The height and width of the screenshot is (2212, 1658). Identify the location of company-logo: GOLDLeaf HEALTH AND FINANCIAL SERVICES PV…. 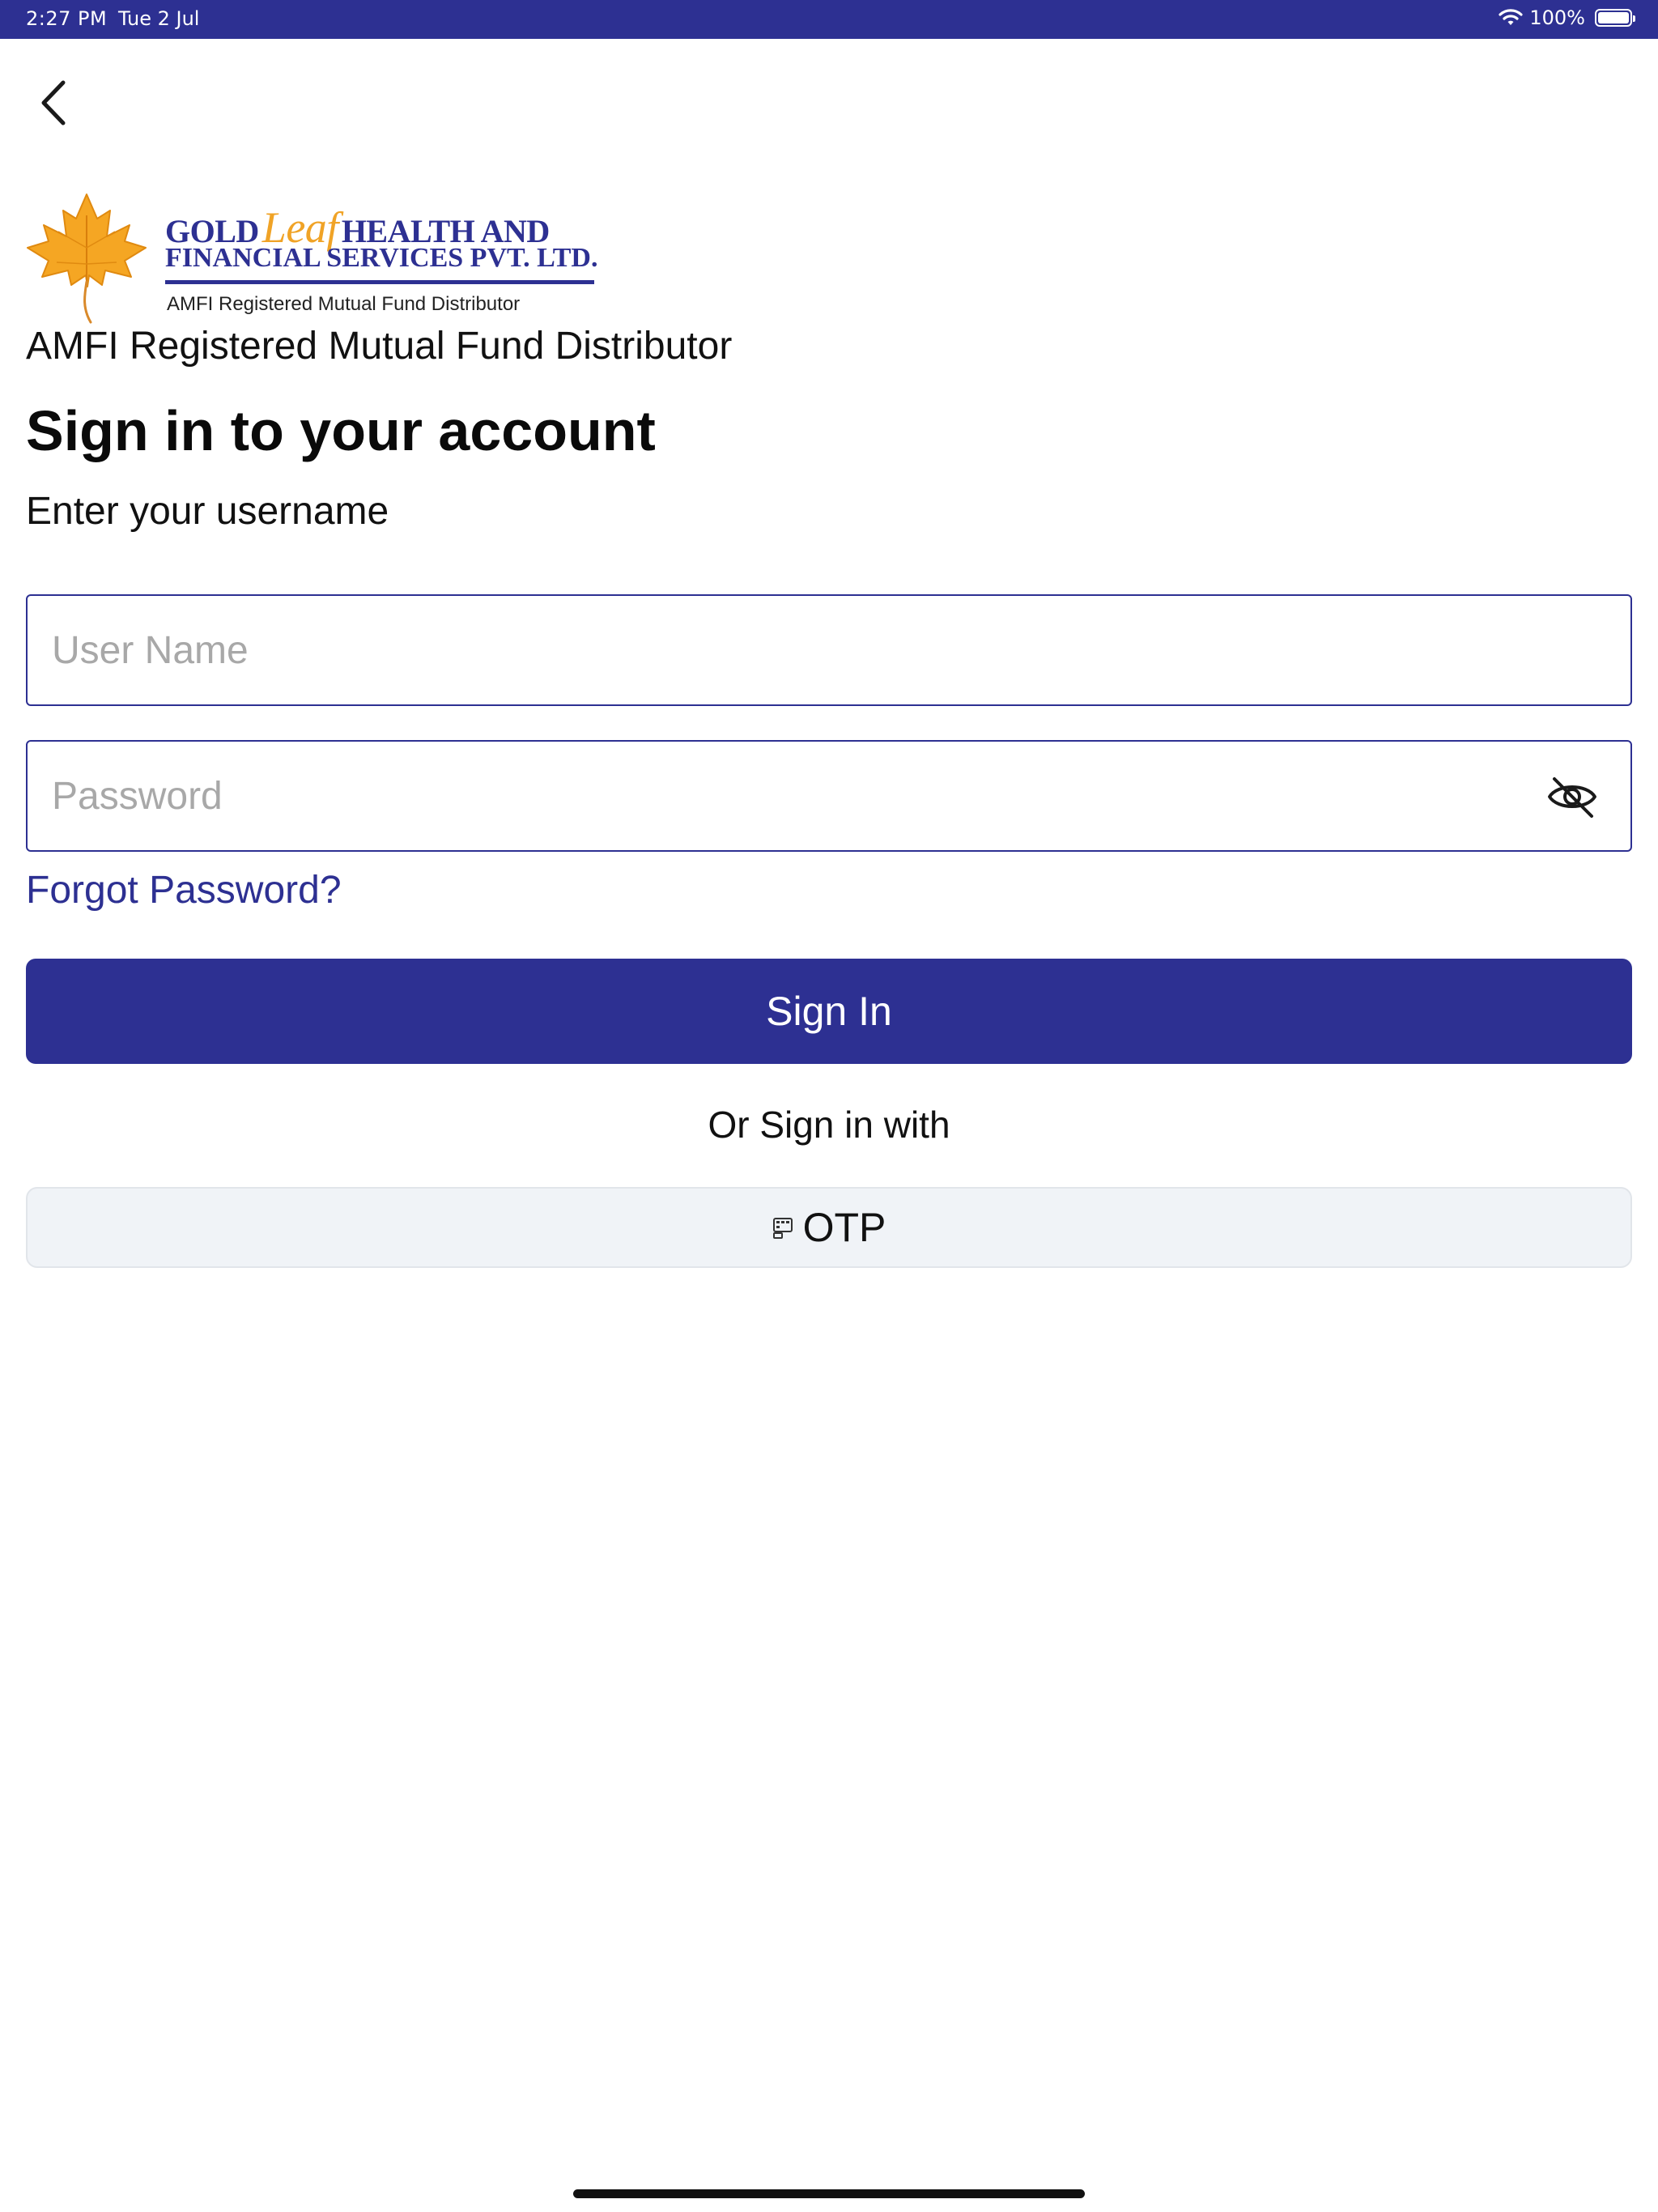
(311, 257).